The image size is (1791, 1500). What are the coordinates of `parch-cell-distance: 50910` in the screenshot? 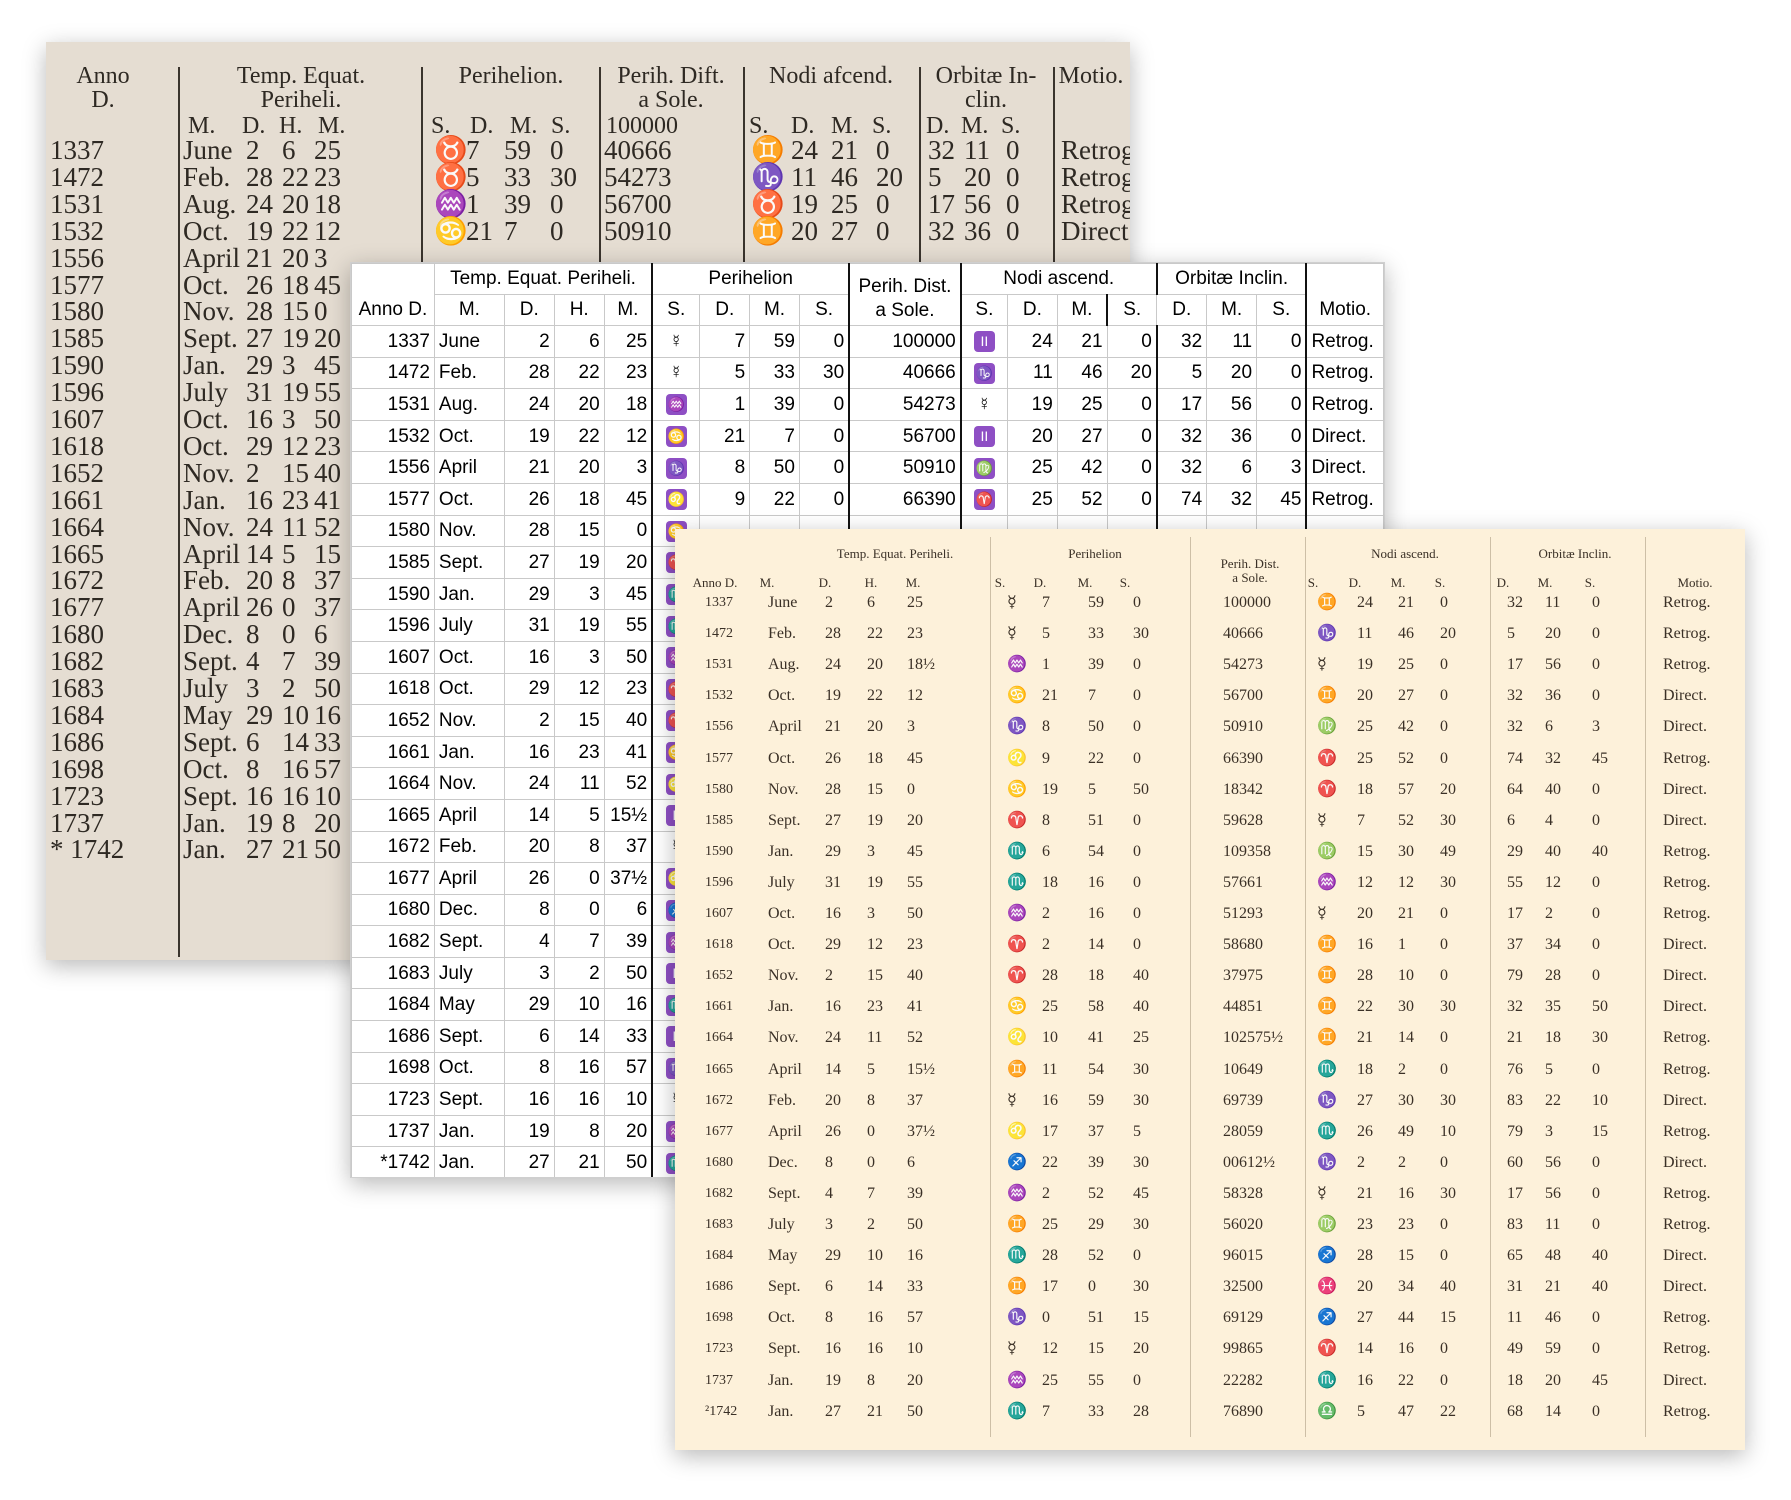 It's located at (1243, 727).